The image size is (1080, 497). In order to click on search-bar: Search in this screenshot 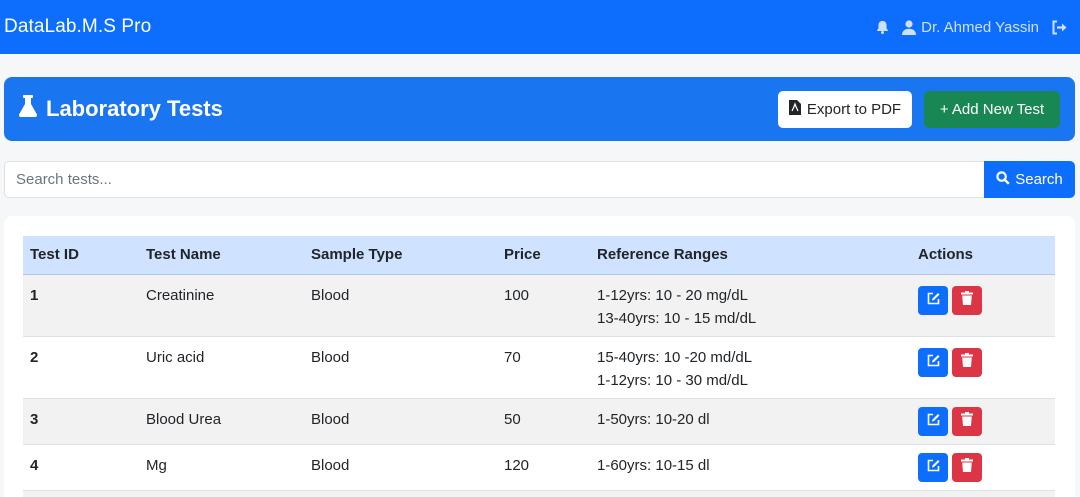, I will do `click(539, 179)`.